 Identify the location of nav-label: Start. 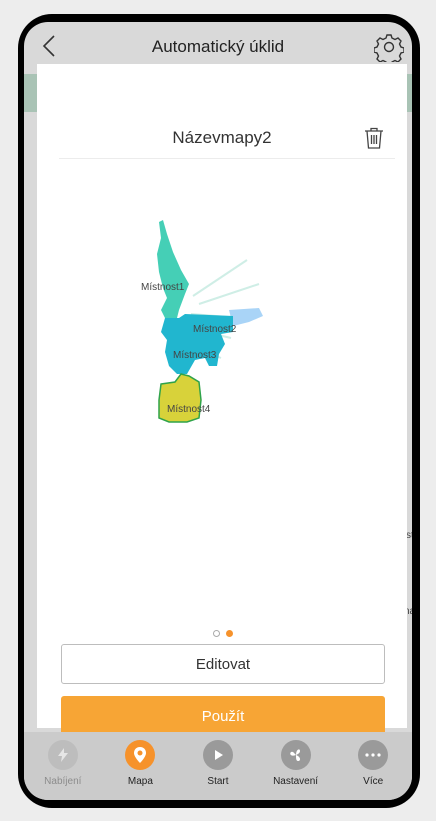
(218, 781).